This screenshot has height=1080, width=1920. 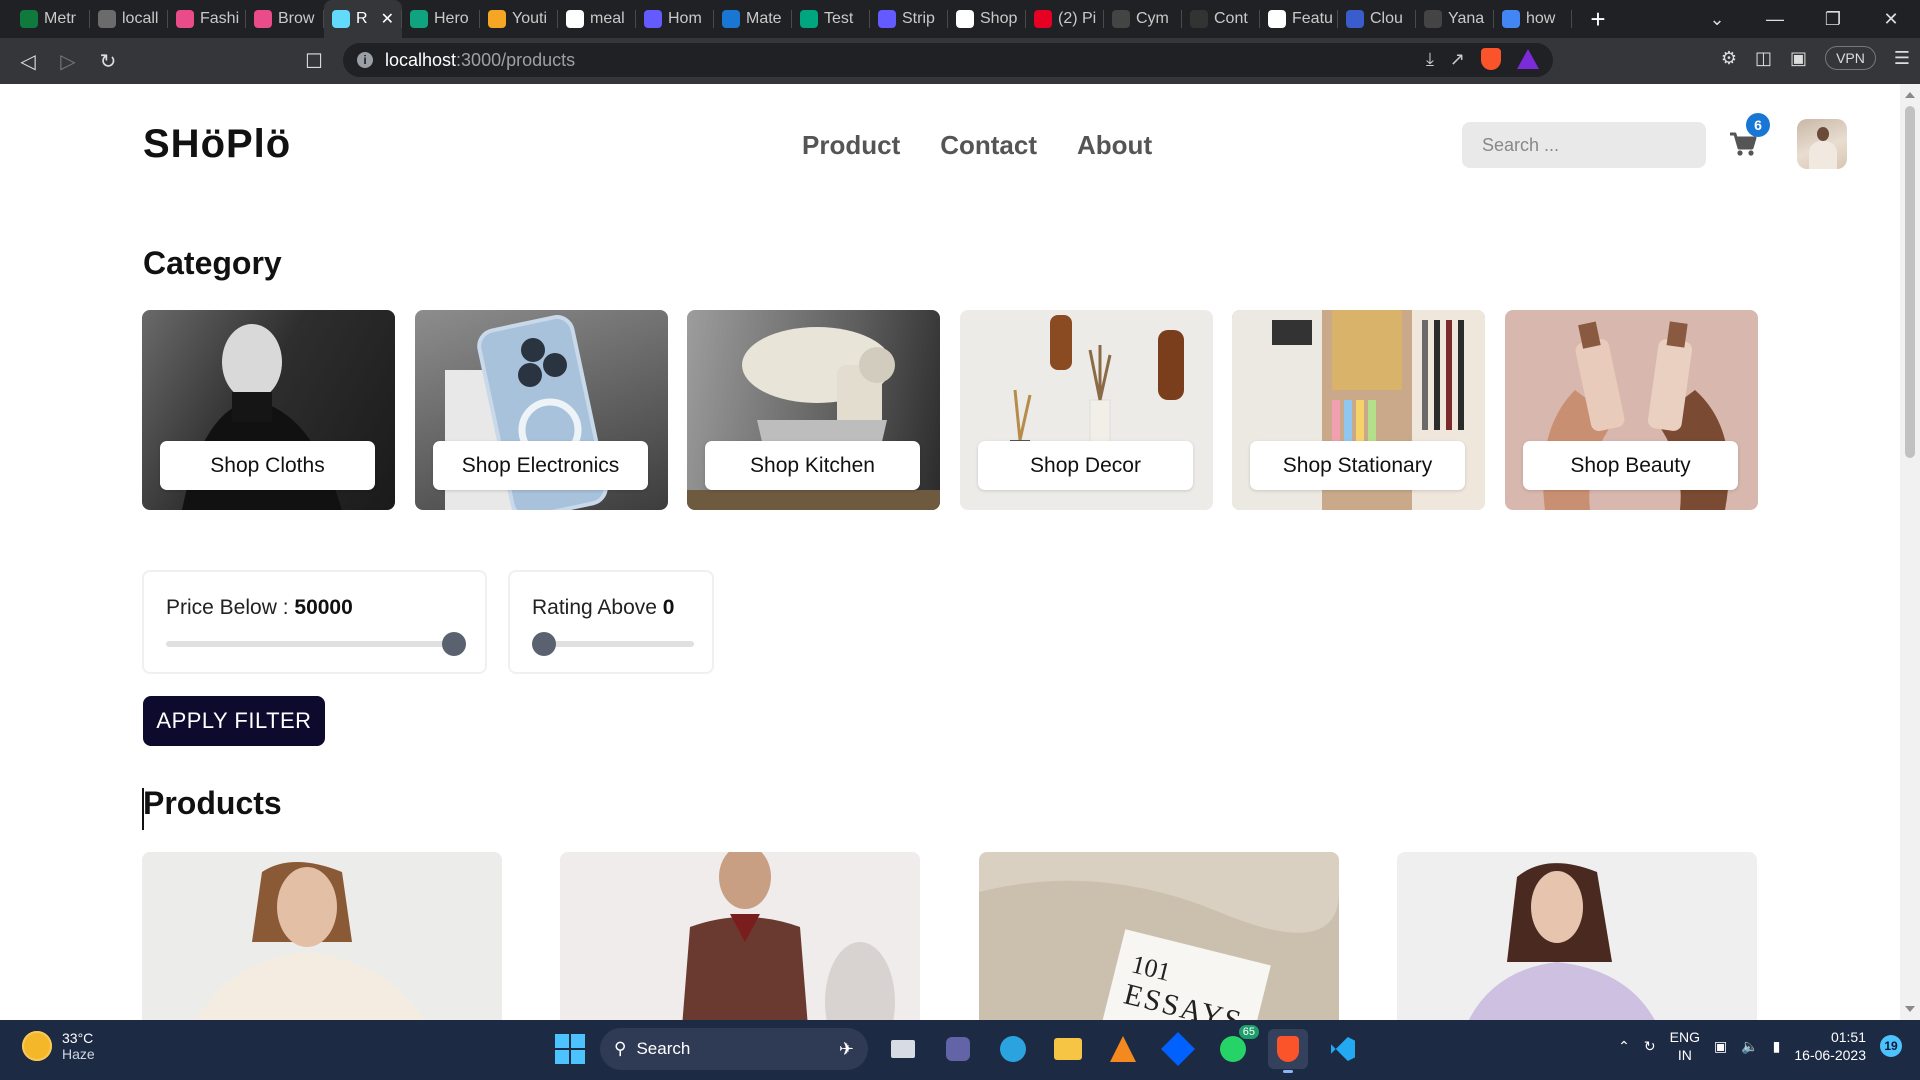 I want to click on browser-tab: Yana, so click(x=1455, y=19).